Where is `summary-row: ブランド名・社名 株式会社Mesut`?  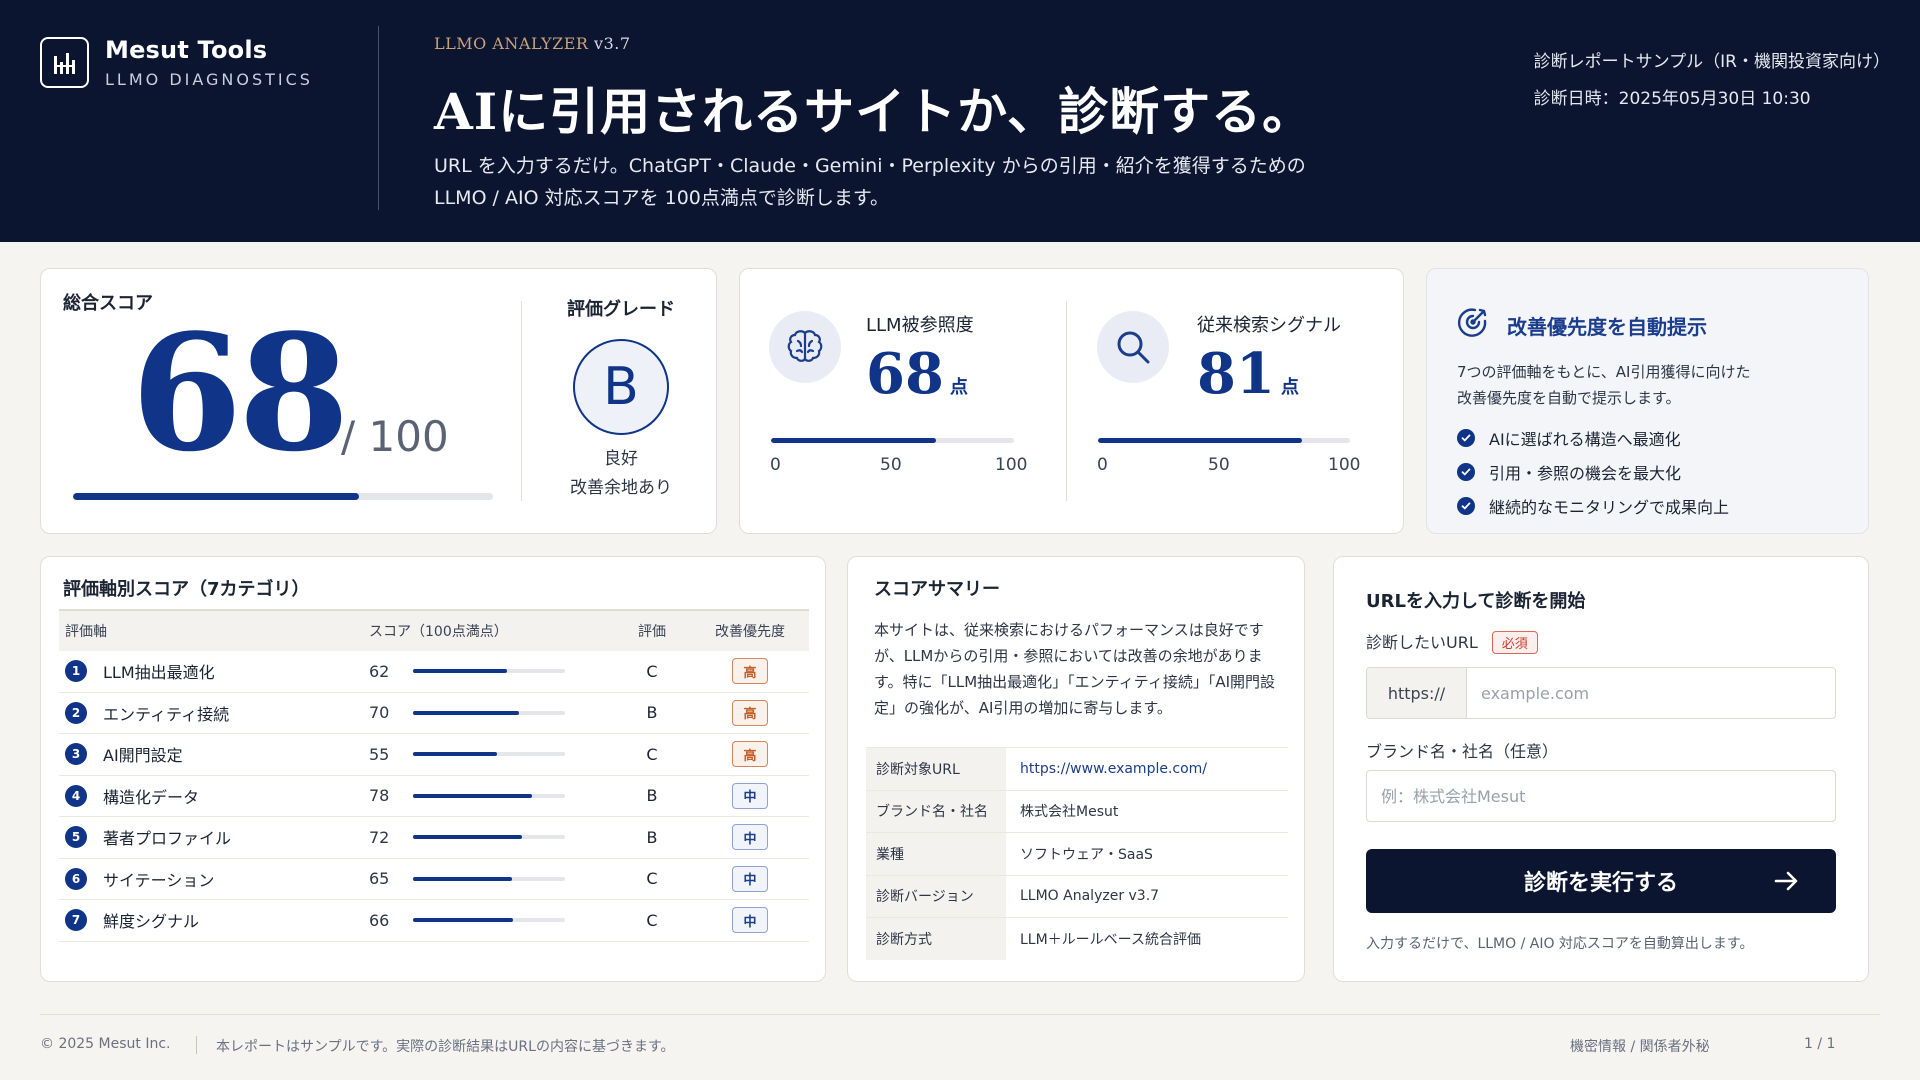
summary-row: ブランド名・社名 株式会社Mesut is located at coordinates (1077, 810).